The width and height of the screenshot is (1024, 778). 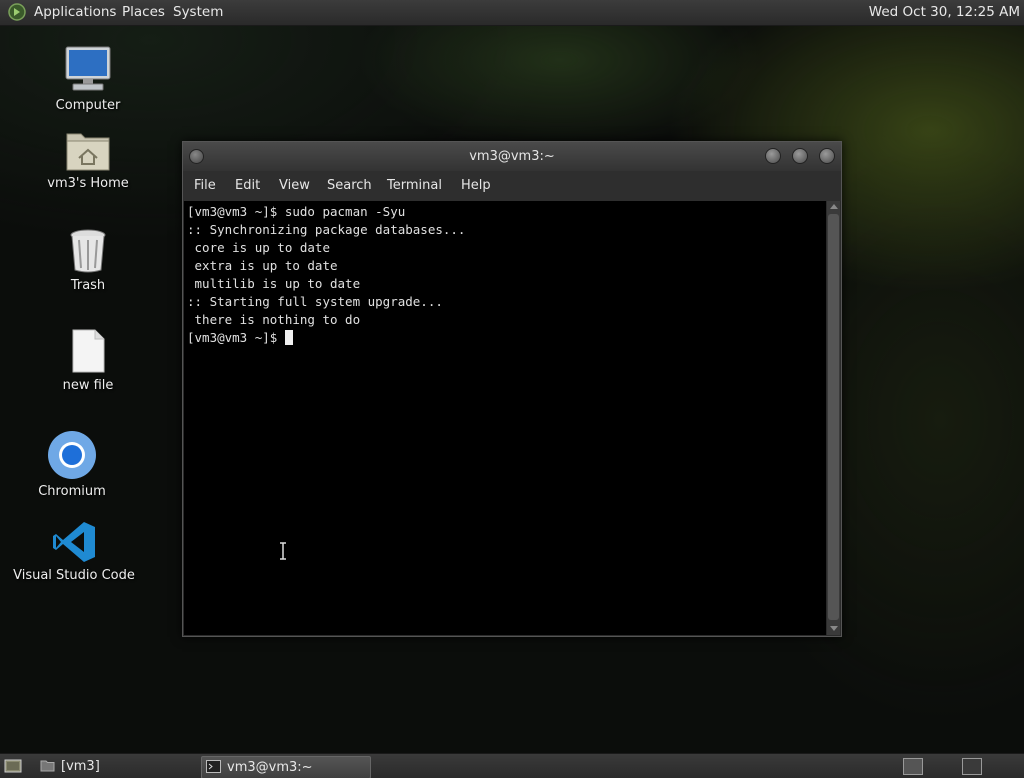 What do you see at coordinates (827, 156) in the screenshot?
I see `close-button` at bounding box center [827, 156].